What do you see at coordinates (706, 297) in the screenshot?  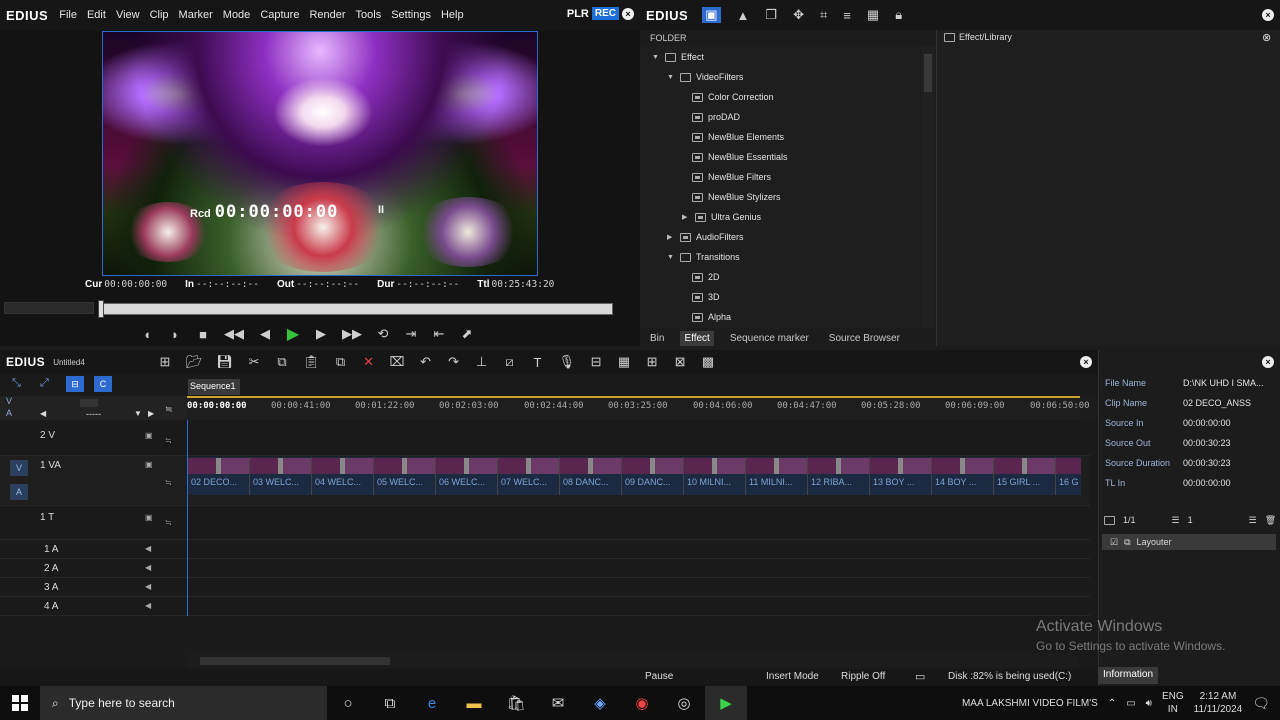 I see `tree-item-3d: 3D` at bounding box center [706, 297].